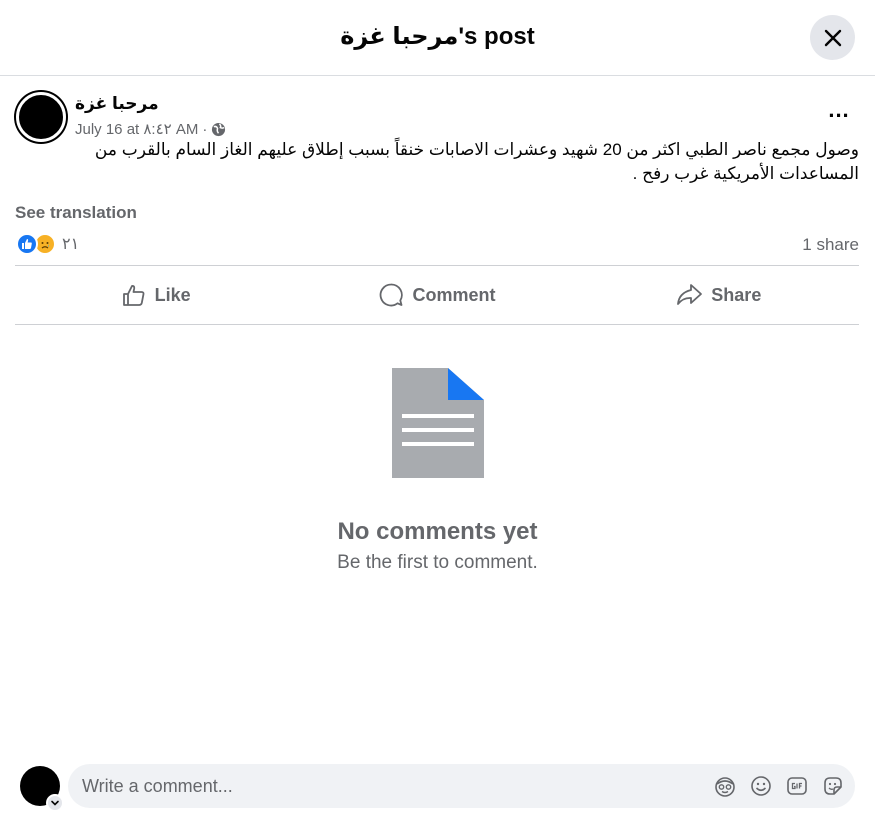 This screenshot has width=875, height=832. I want to click on comment-button: Comment, so click(436, 295).